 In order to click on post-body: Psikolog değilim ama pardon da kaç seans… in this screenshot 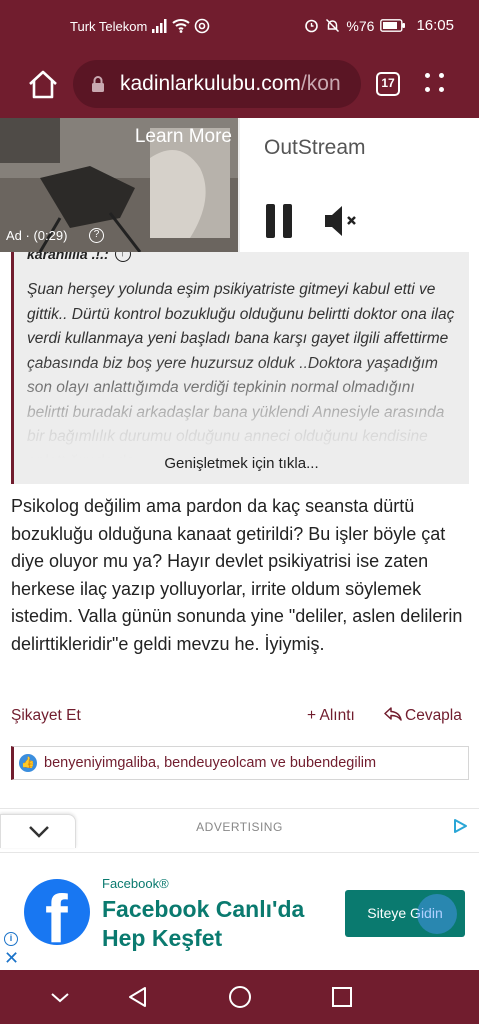, I will do `click(237, 575)`.